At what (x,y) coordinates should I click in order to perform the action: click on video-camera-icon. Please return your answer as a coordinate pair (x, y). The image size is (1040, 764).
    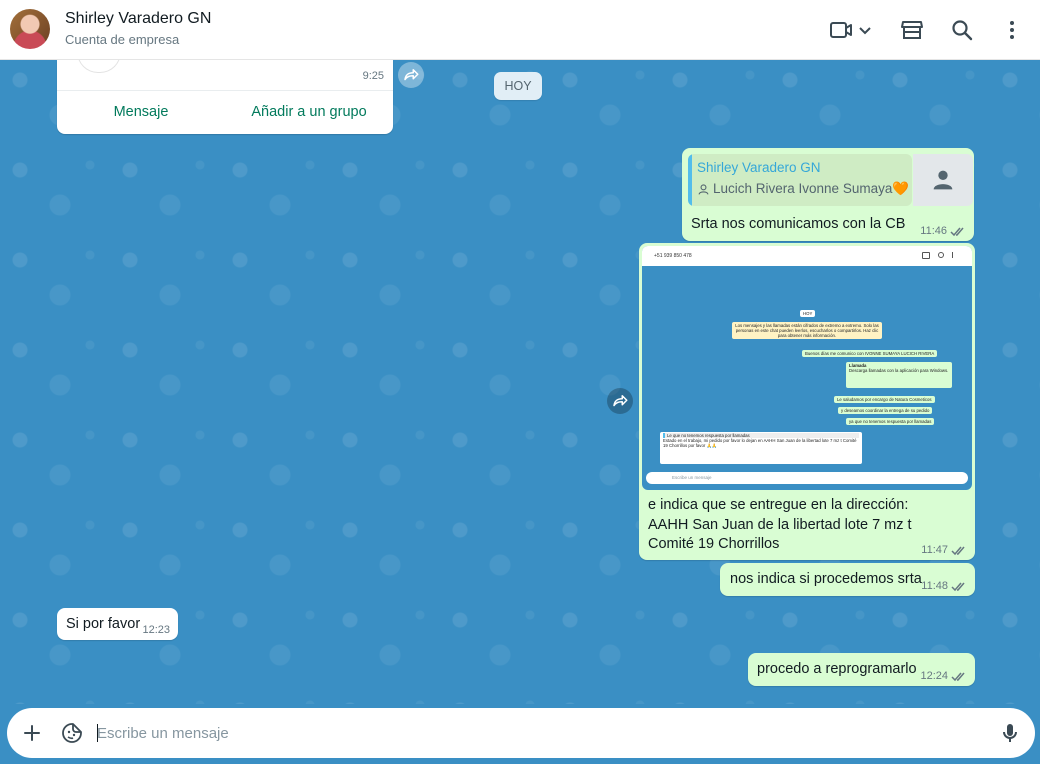
    Looking at the image, I should click on (850, 30).